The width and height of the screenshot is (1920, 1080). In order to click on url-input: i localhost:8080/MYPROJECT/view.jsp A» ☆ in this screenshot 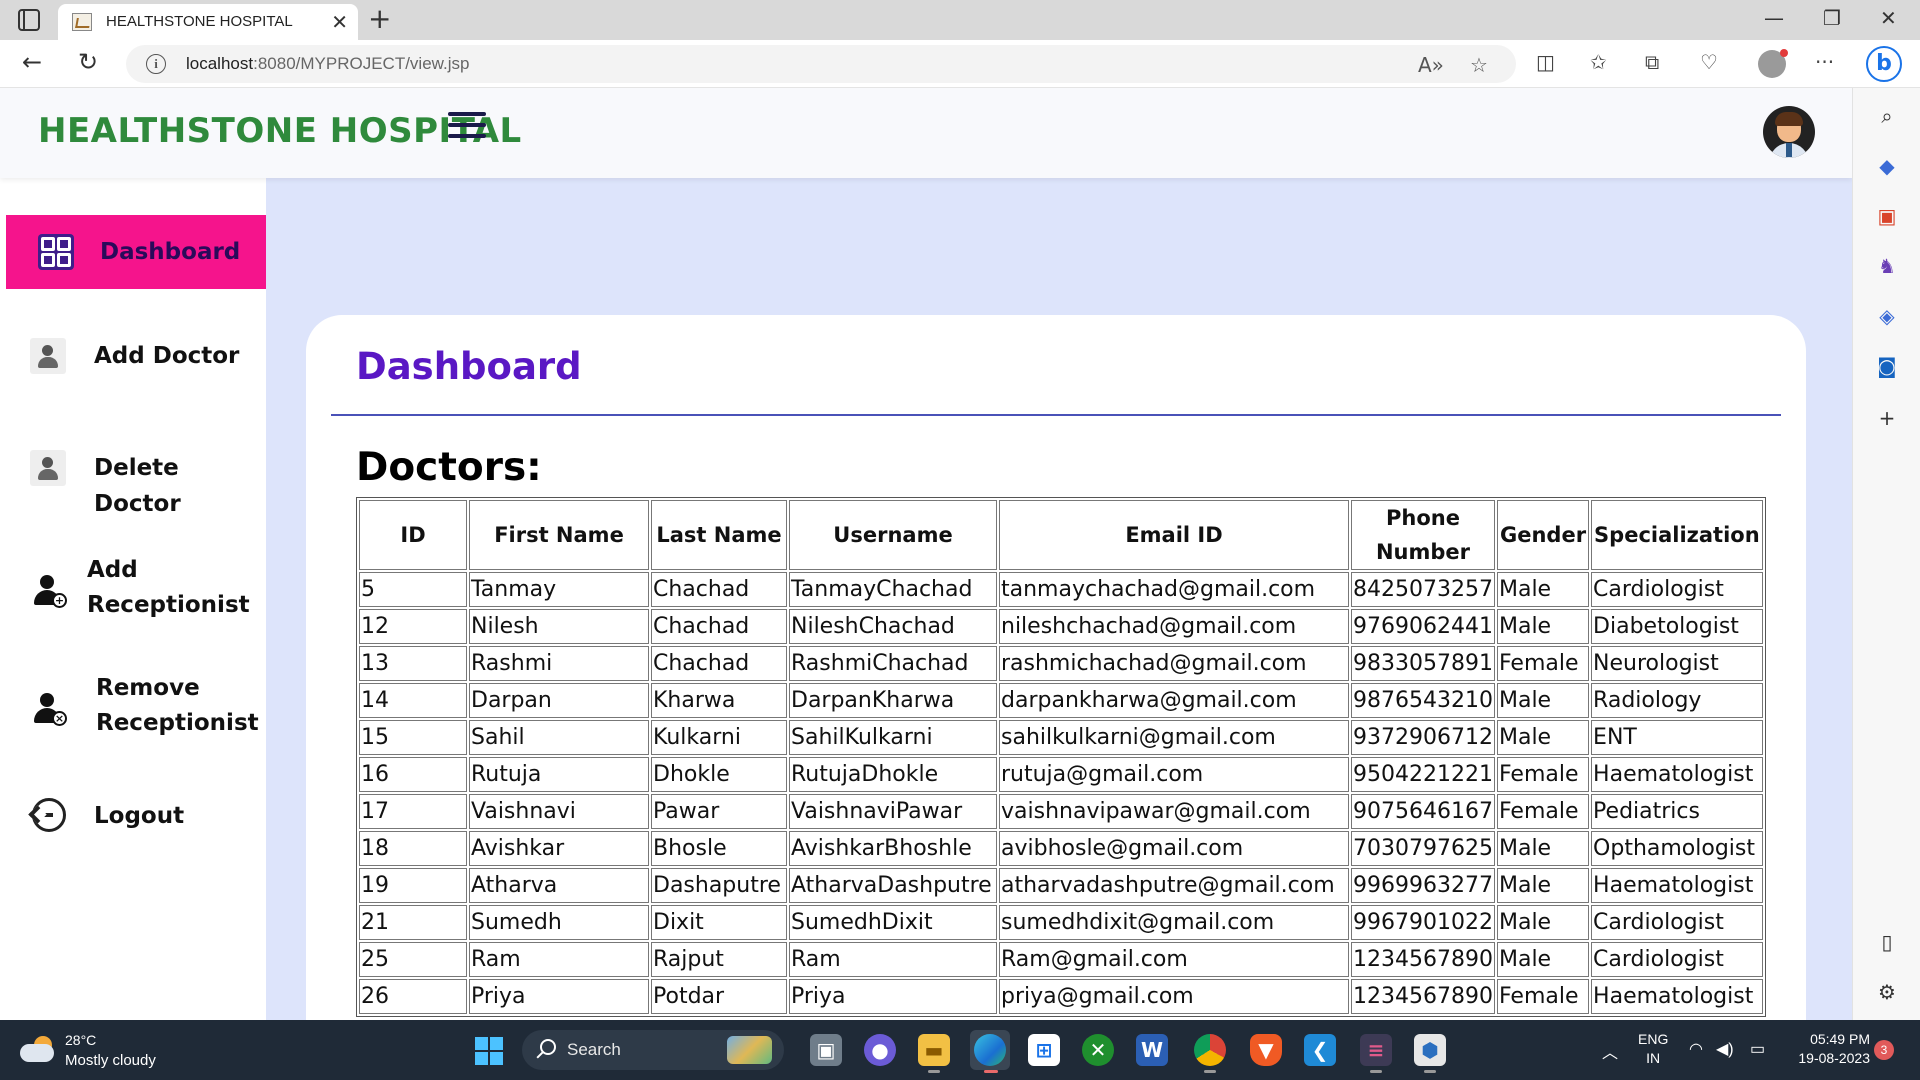, I will do `click(821, 64)`.